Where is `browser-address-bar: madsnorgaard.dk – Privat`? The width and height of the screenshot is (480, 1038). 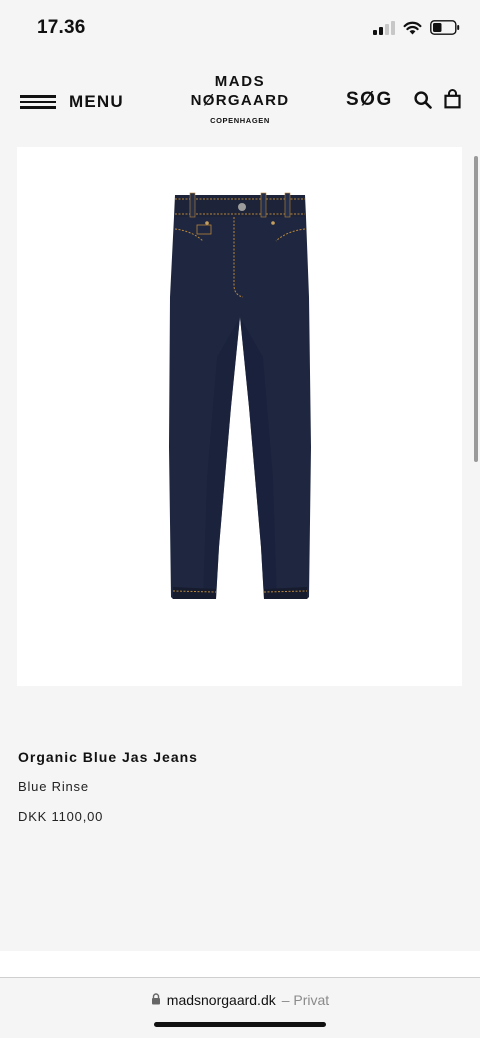 browser-address-bar: madsnorgaard.dk – Privat is located at coordinates (240, 1008).